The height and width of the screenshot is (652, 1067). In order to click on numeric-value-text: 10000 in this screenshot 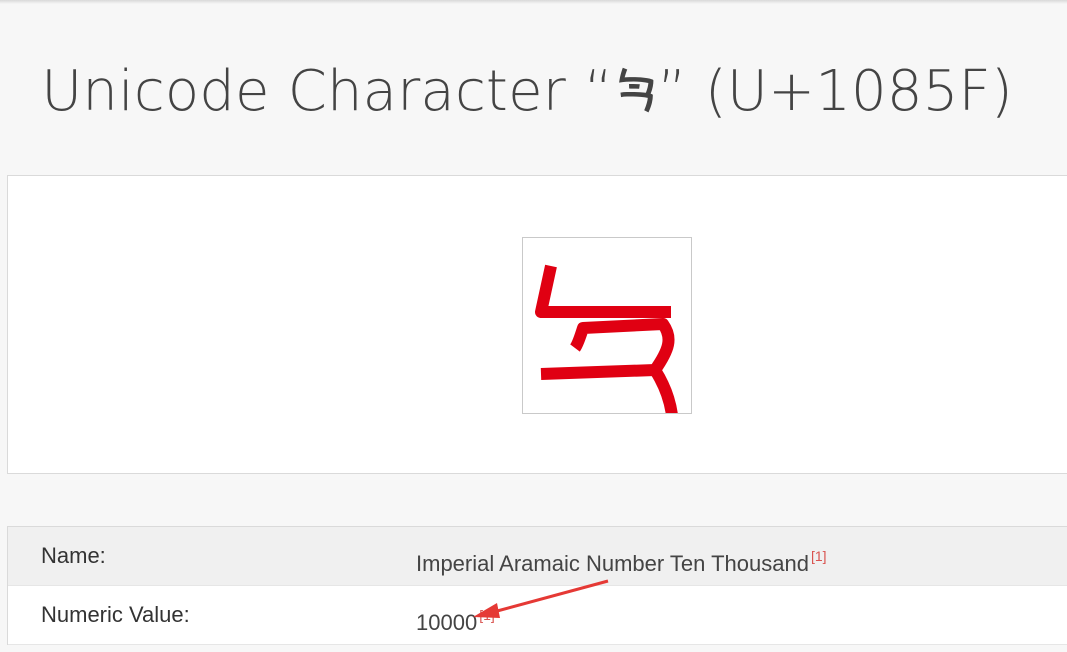, I will do `click(447, 622)`.